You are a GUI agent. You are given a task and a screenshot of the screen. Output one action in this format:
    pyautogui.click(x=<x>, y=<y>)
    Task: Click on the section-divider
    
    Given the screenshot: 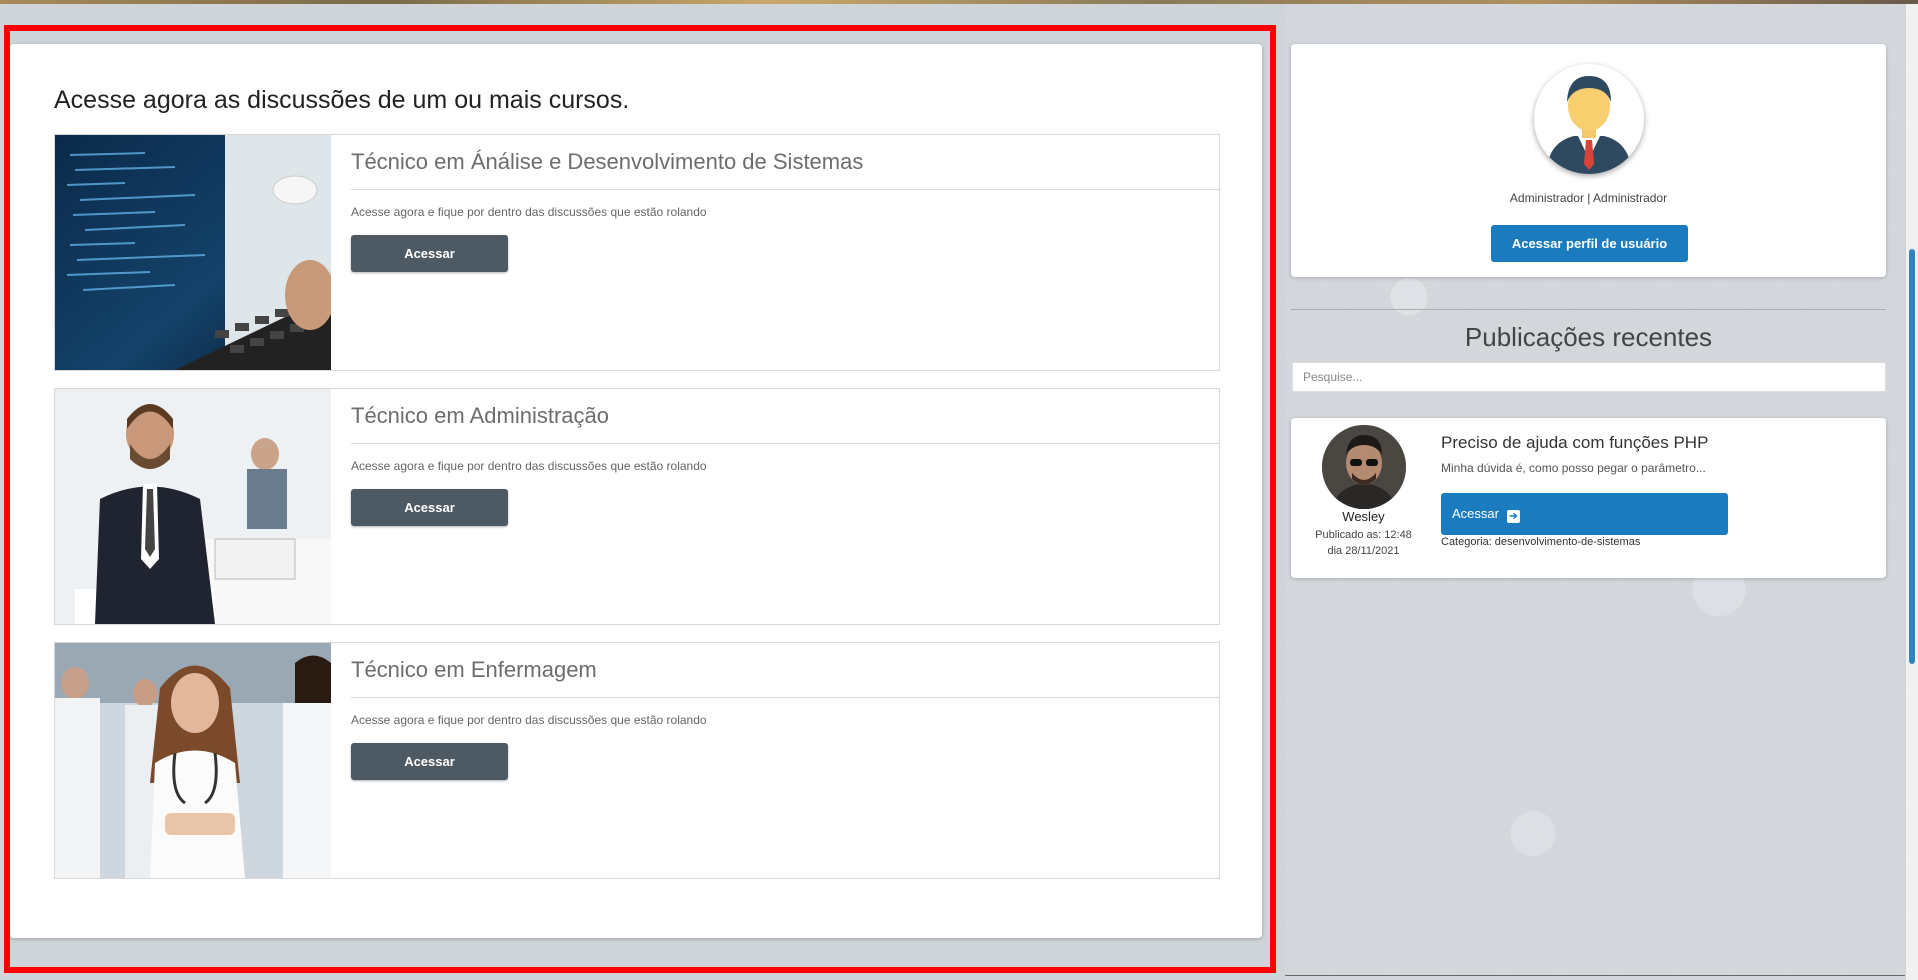 What is the action you would take?
    pyautogui.click(x=1588, y=309)
    